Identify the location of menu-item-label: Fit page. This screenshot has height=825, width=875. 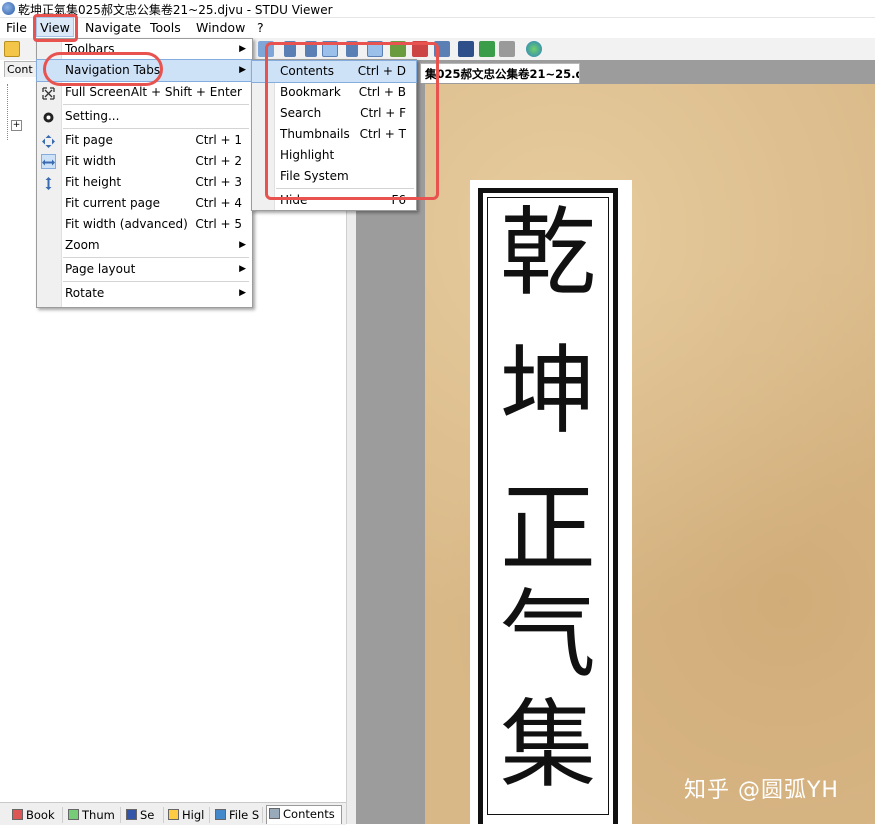
(89, 140).